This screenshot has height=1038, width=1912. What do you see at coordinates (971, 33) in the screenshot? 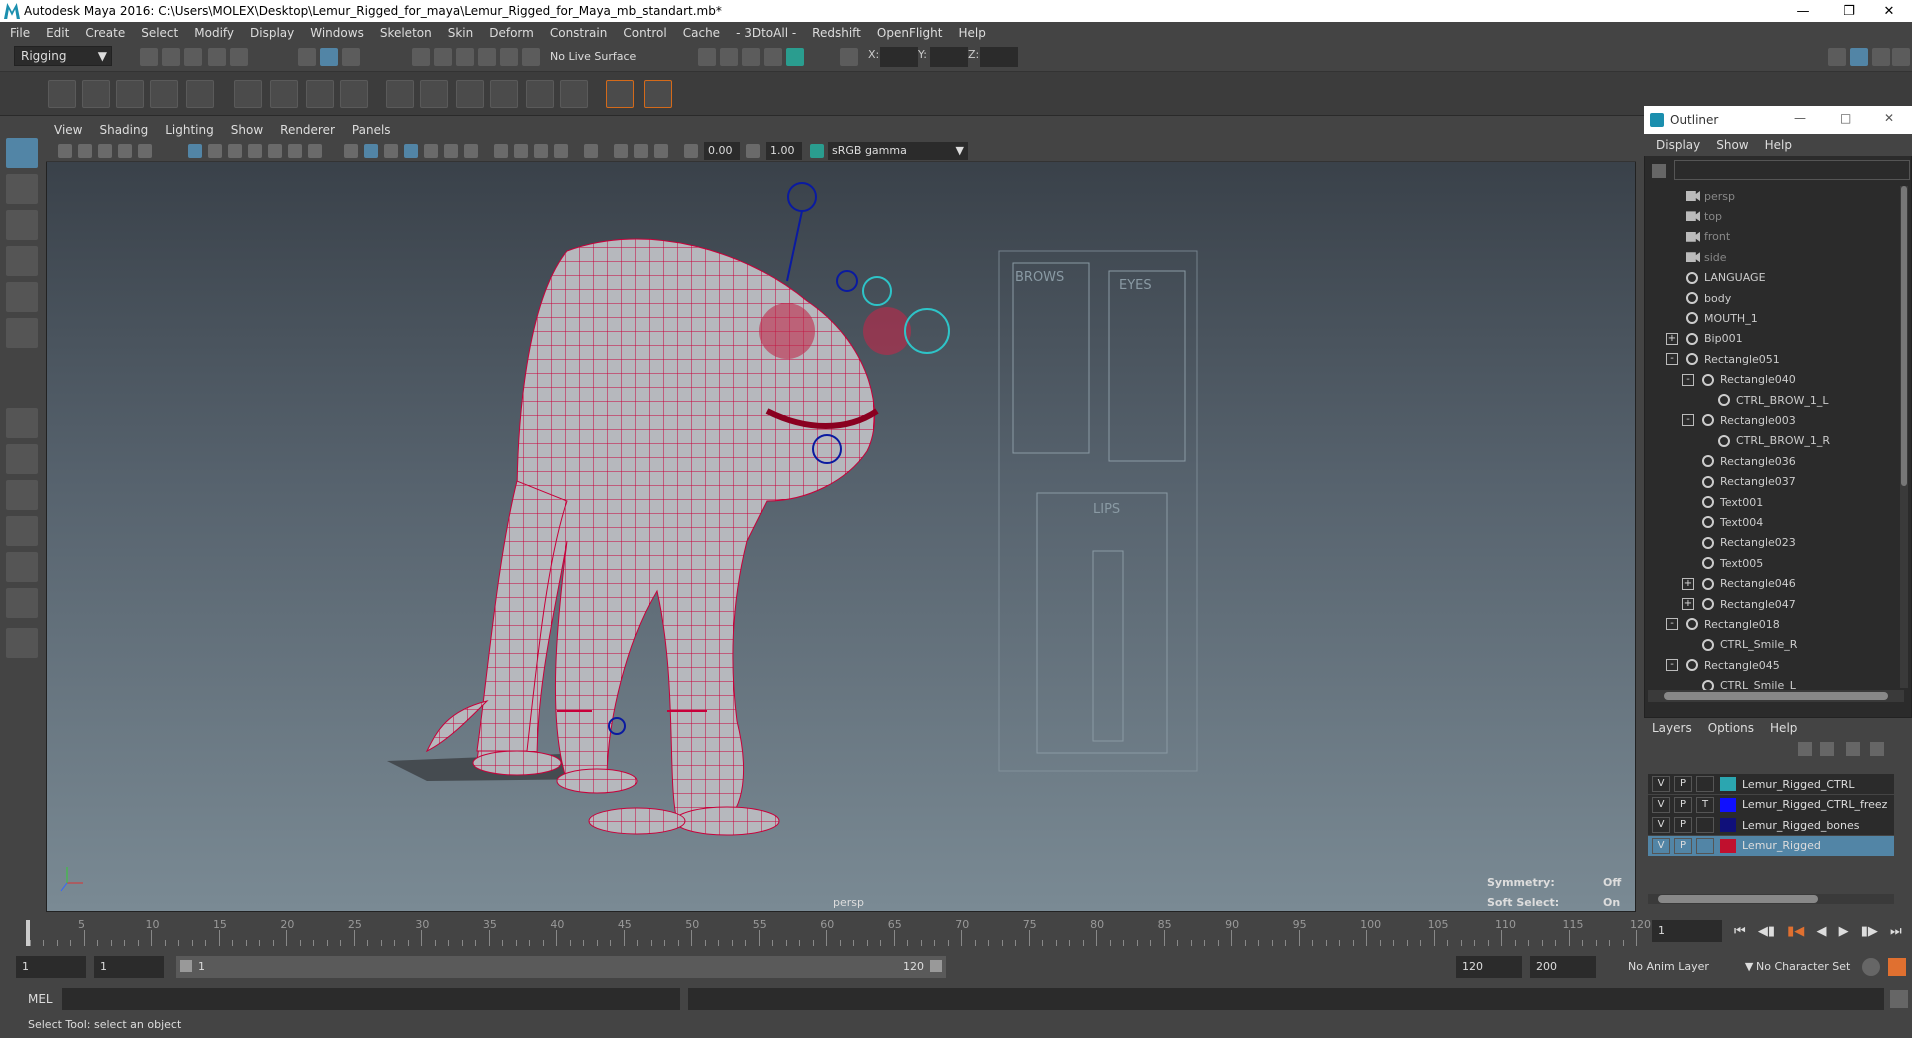
I see `menu-help: Help` at bounding box center [971, 33].